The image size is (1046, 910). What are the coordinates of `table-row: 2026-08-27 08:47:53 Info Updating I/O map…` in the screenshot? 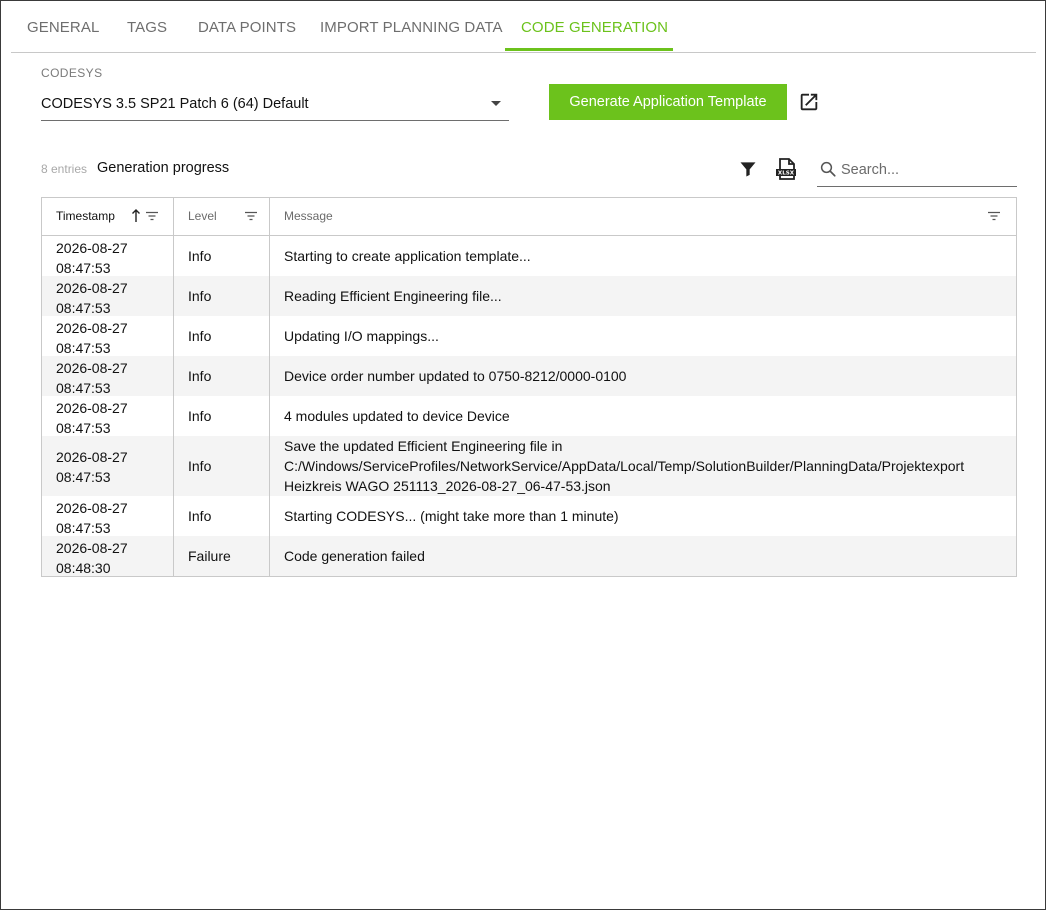 It's located at (529, 336).